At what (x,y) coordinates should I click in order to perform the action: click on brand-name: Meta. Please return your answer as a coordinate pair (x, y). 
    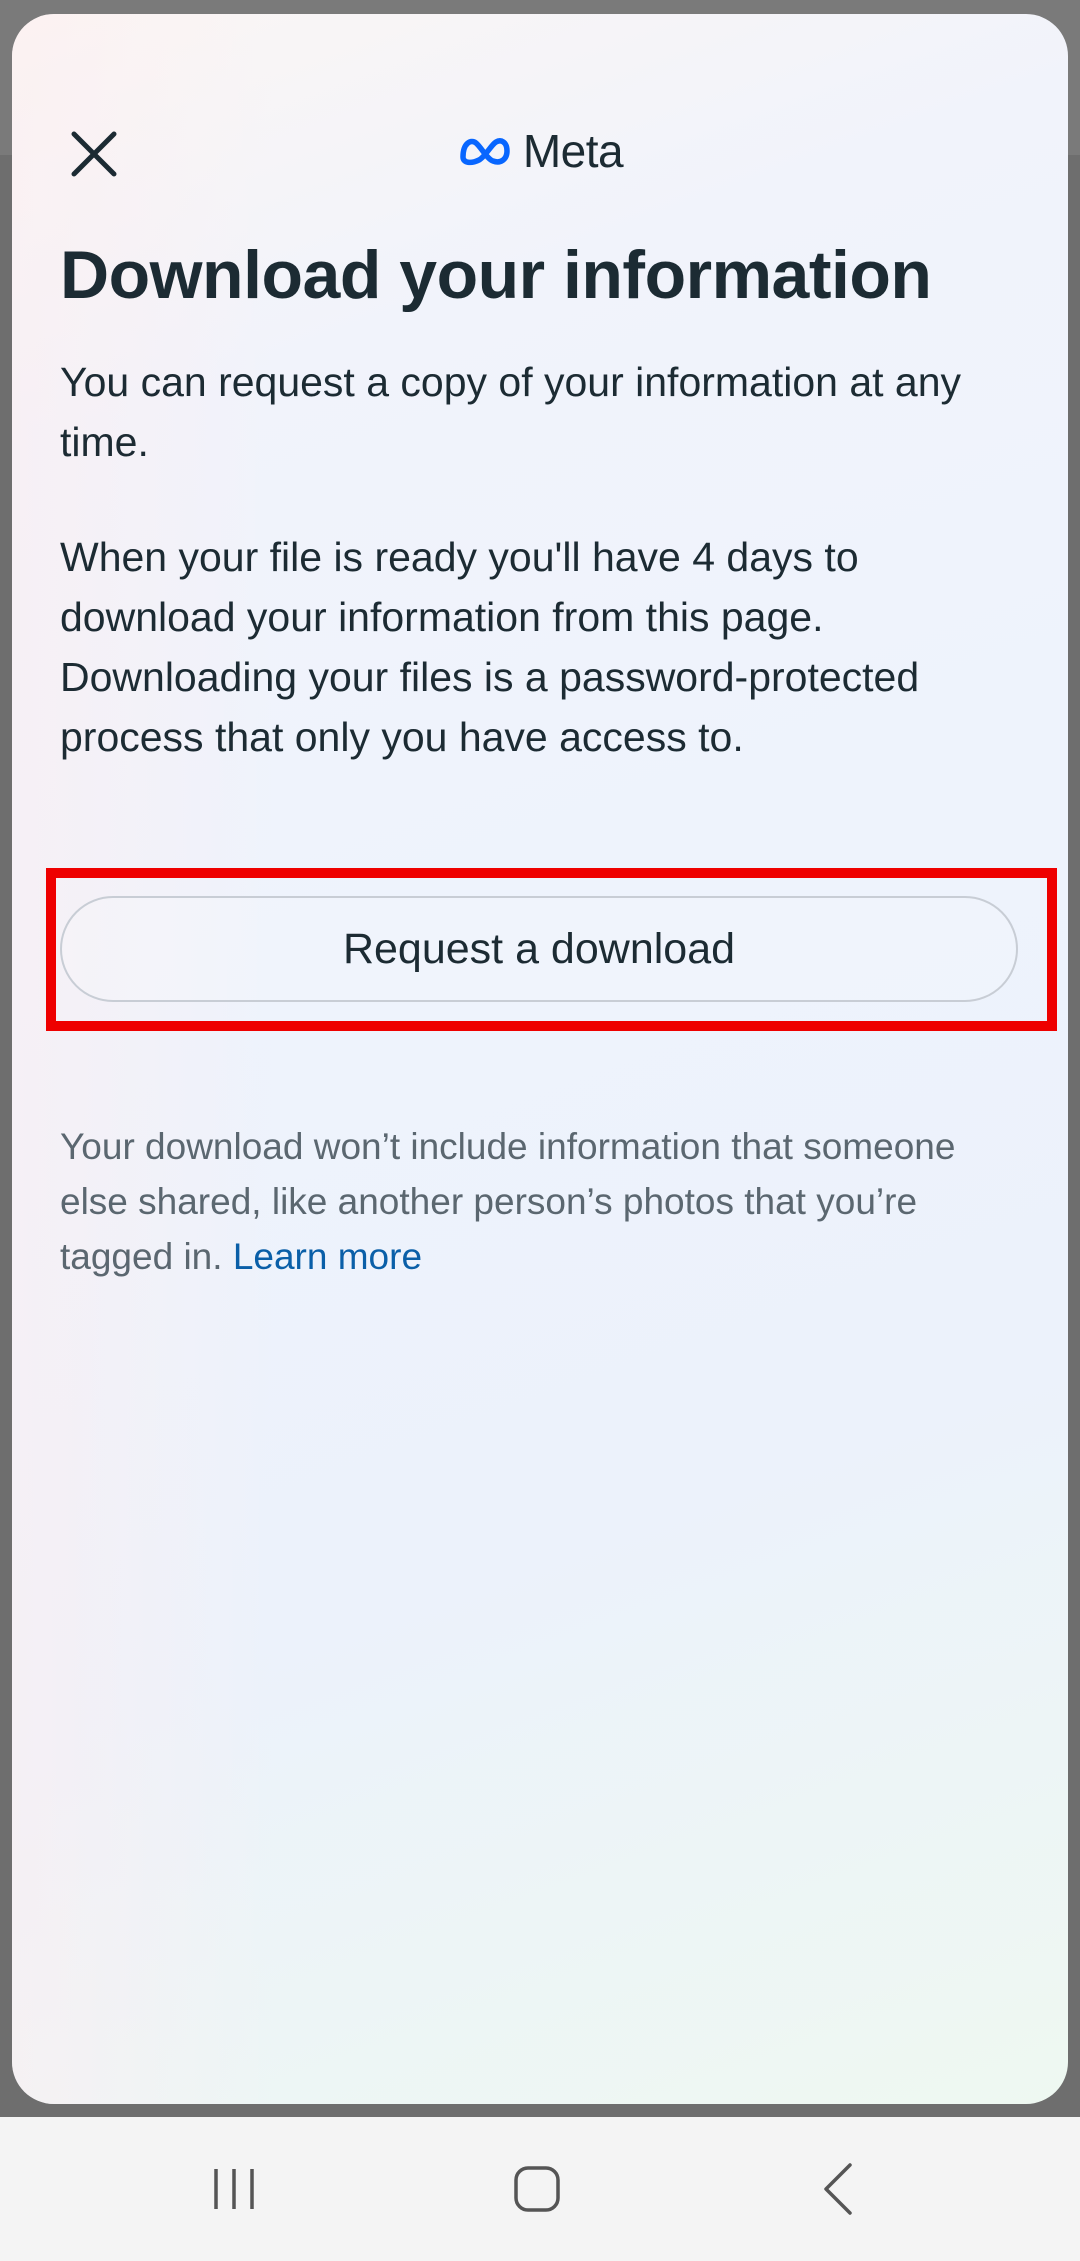
    Looking at the image, I should click on (573, 151).